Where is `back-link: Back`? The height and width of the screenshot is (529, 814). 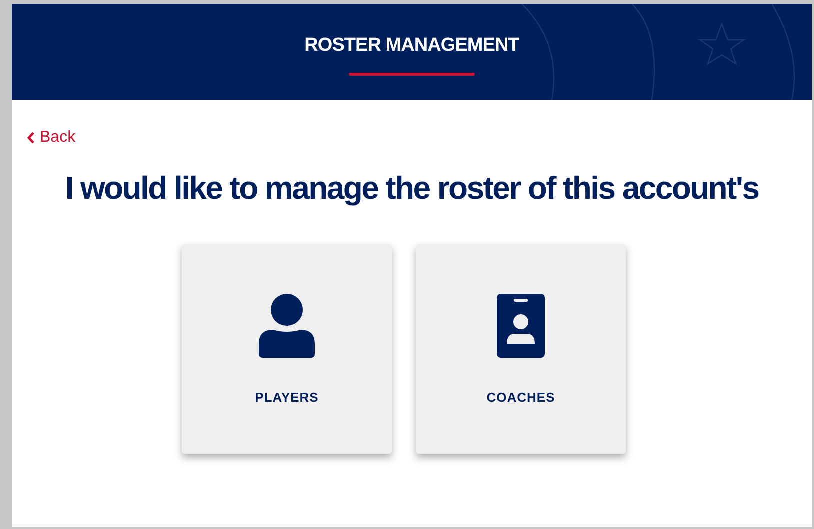 back-link: Back is located at coordinates (51, 138).